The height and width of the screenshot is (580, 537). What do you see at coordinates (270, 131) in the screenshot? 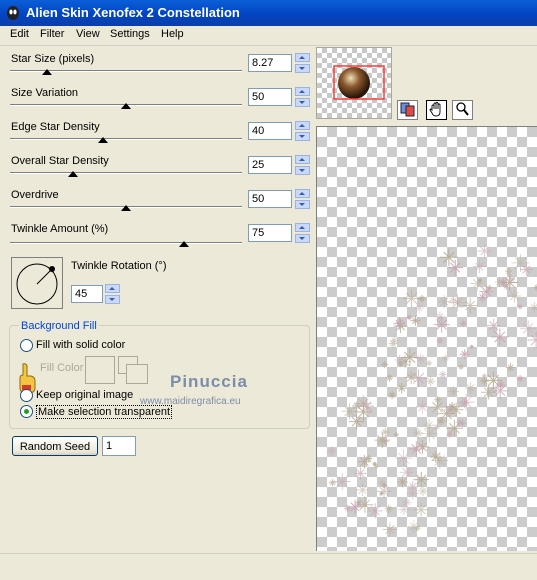
I see `edge-star-density-input: 40` at bounding box center [270, 131].